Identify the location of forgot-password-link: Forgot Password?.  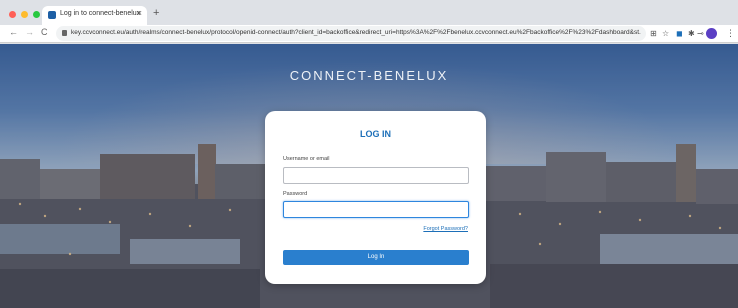
(445, 229).